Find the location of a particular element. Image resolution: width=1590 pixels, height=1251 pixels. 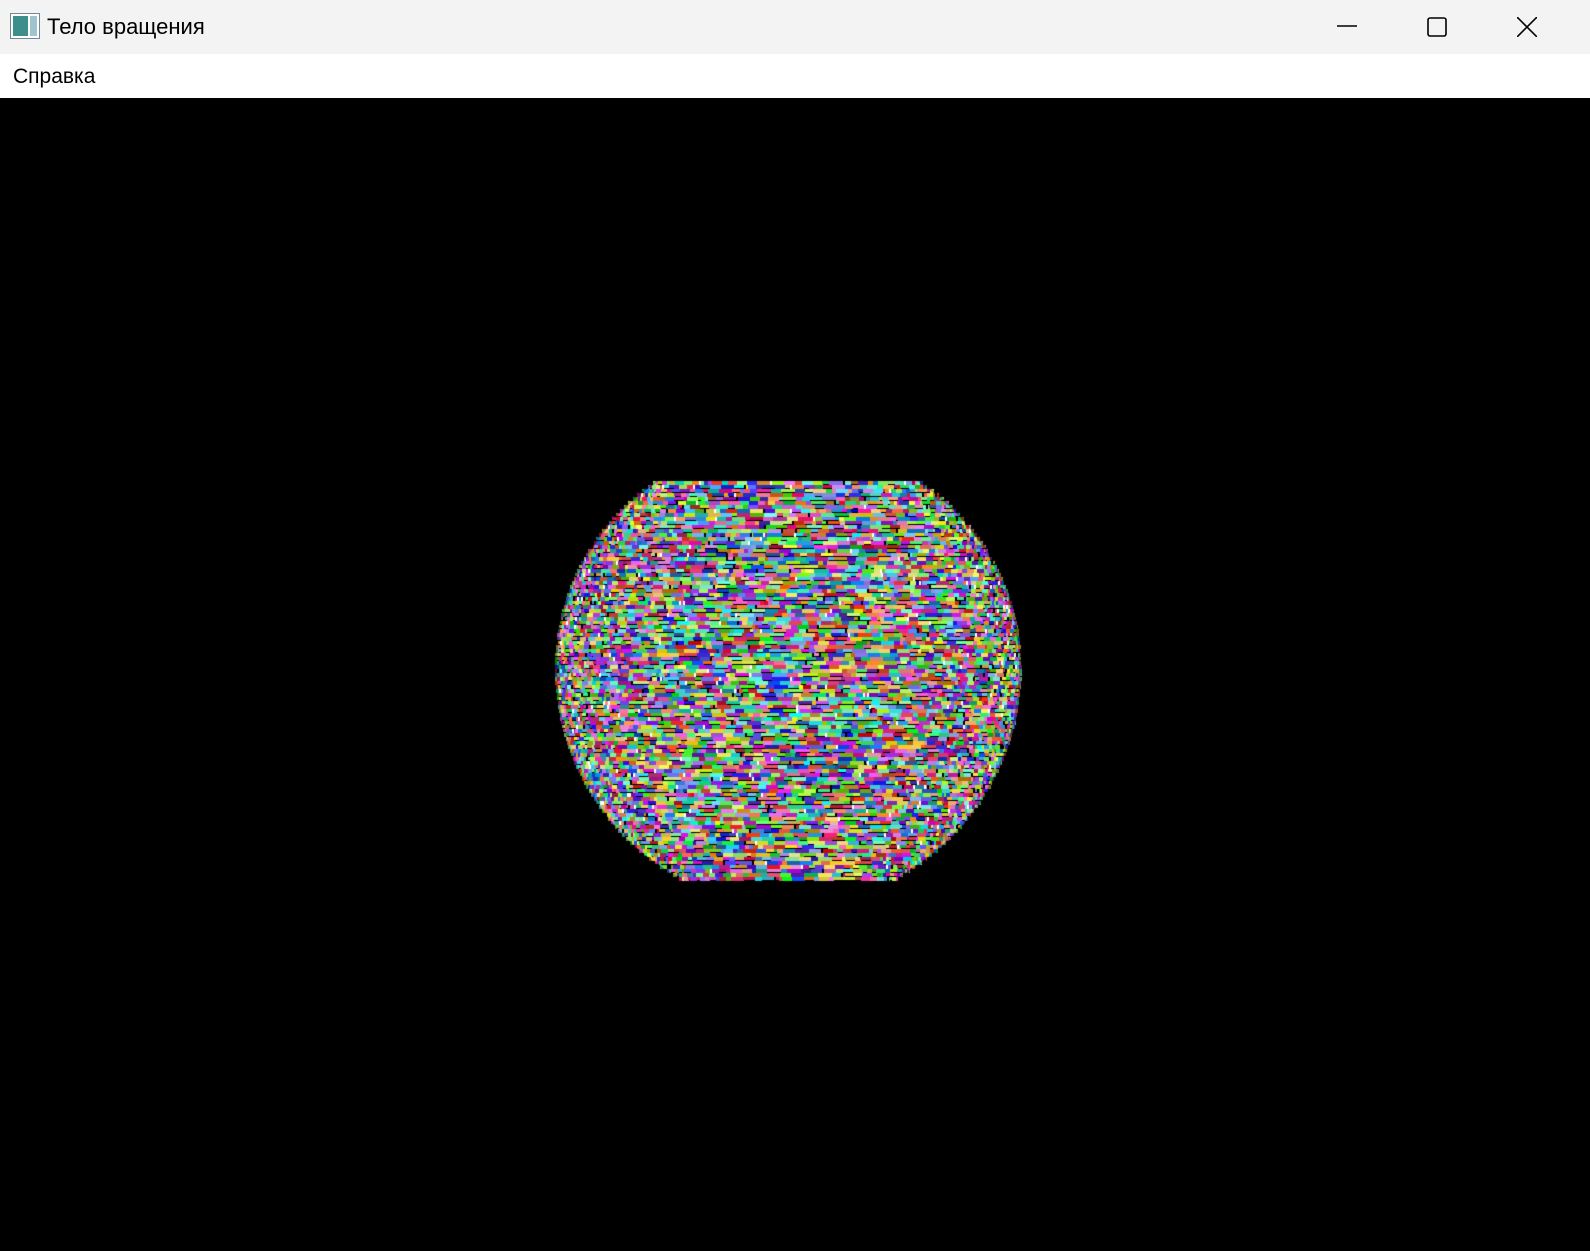

minimize-button is located at coordinates (1347, 27).